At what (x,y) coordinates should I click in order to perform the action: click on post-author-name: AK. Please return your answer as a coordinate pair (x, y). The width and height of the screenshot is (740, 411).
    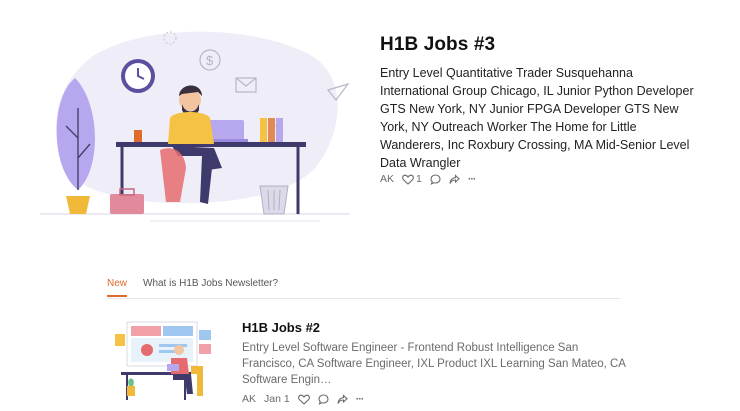
    Looking at the image, I should click on (249, 399).